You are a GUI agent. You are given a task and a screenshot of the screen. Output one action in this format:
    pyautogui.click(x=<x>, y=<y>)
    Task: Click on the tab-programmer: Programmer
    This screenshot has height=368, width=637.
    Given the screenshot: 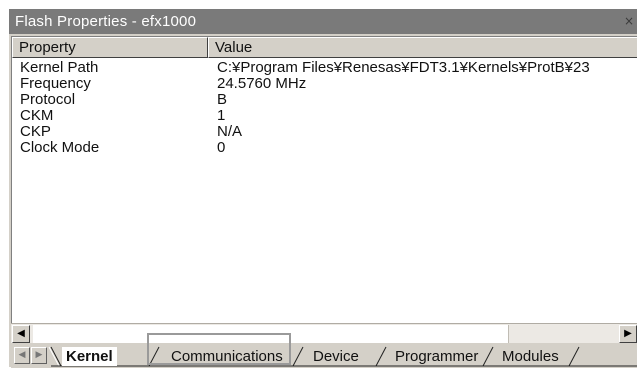 What is the action you would take?
    pyautogui.click(x=436, y=356)
    